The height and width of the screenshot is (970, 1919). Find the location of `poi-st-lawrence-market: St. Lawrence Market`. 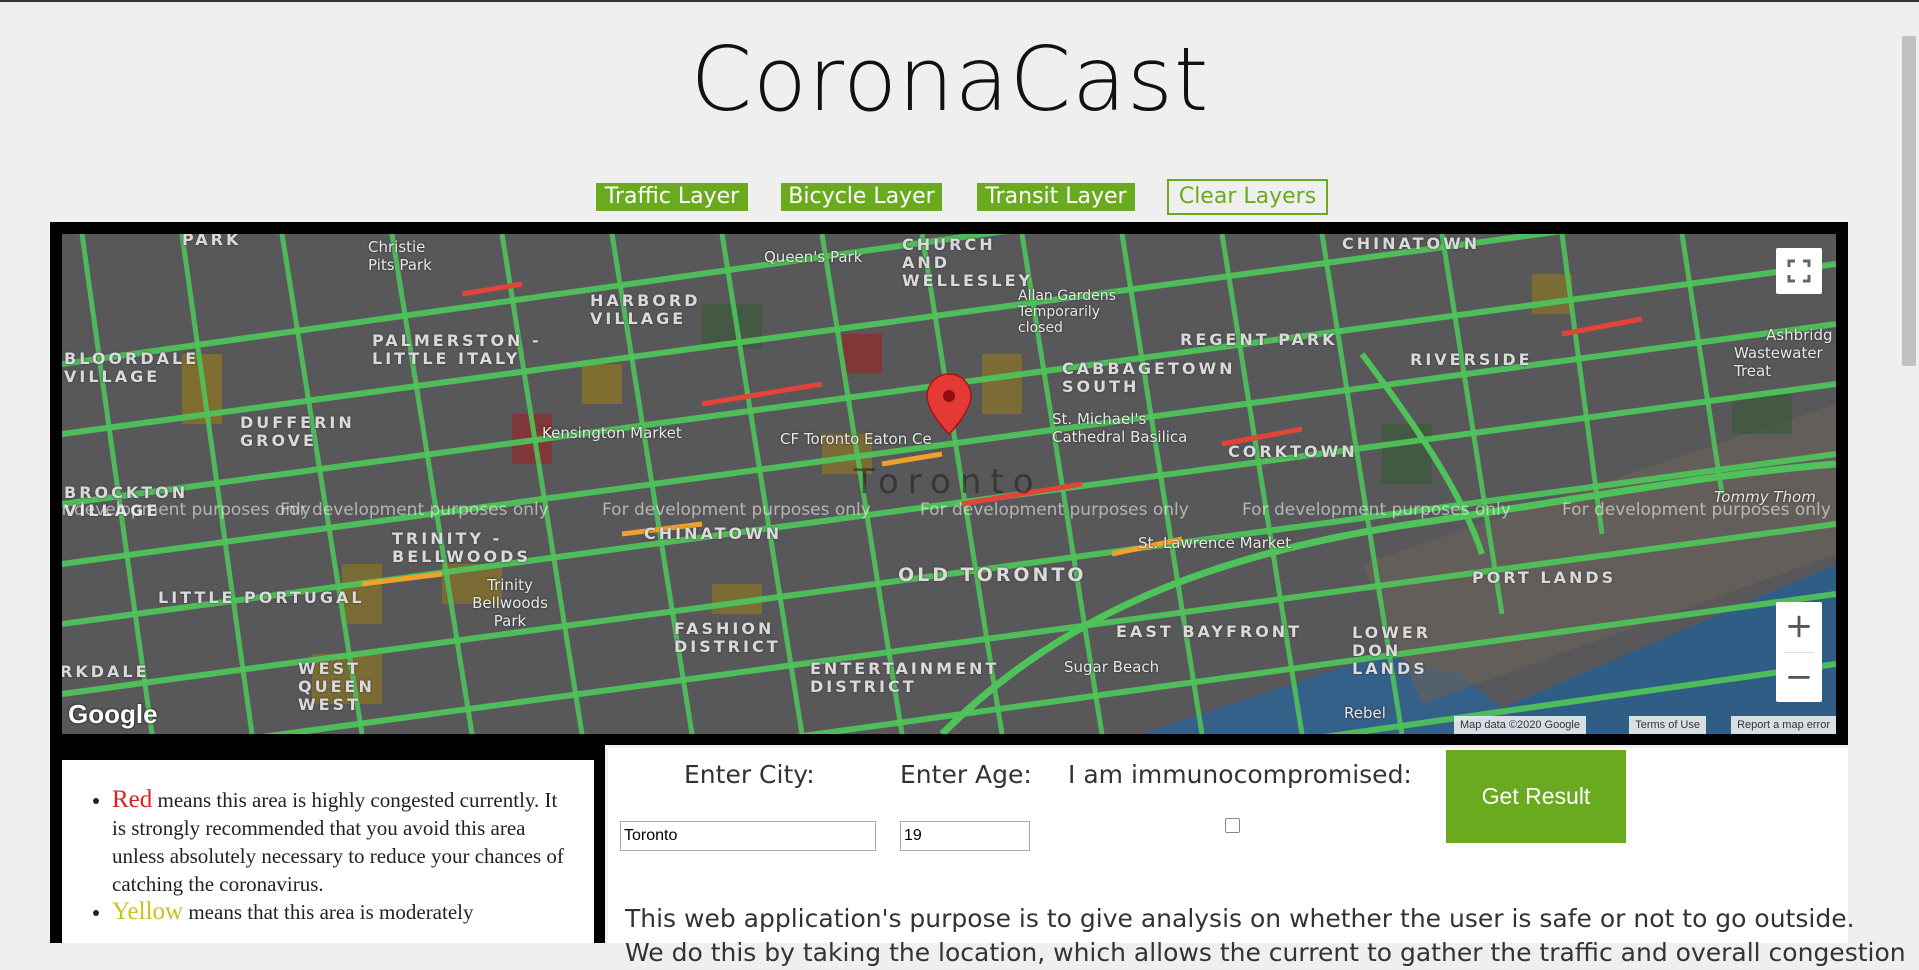

poi-st-lawrence-market: St. Lawrence Market is located at coordinates (1215, 543).